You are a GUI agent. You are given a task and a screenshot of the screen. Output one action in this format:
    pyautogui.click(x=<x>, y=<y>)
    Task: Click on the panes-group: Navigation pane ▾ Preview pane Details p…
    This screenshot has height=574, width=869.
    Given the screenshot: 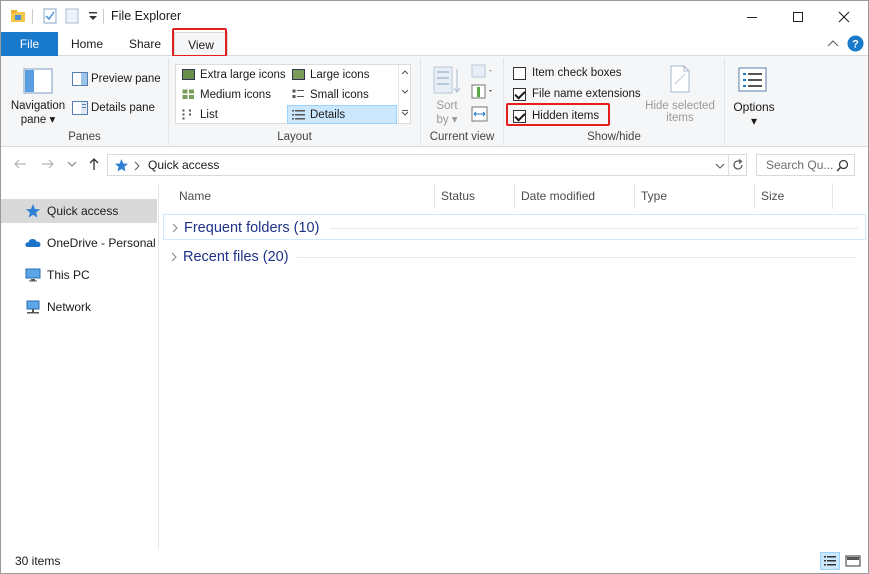 What is the action you would take?
    pyautogui.click(x=85, y=101)
    